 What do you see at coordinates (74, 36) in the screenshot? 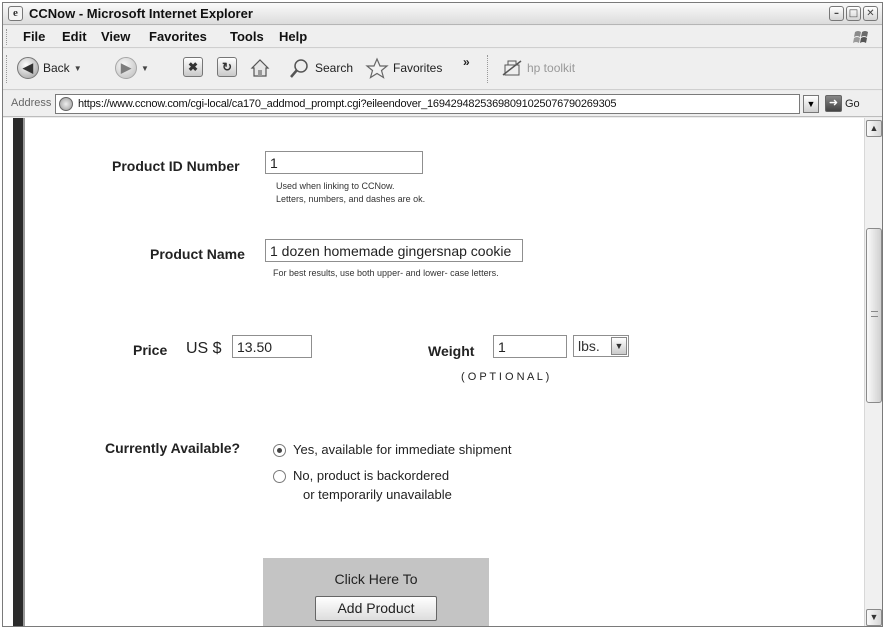
I see `menu-edit: Edit` at bounding box center [74, 36].